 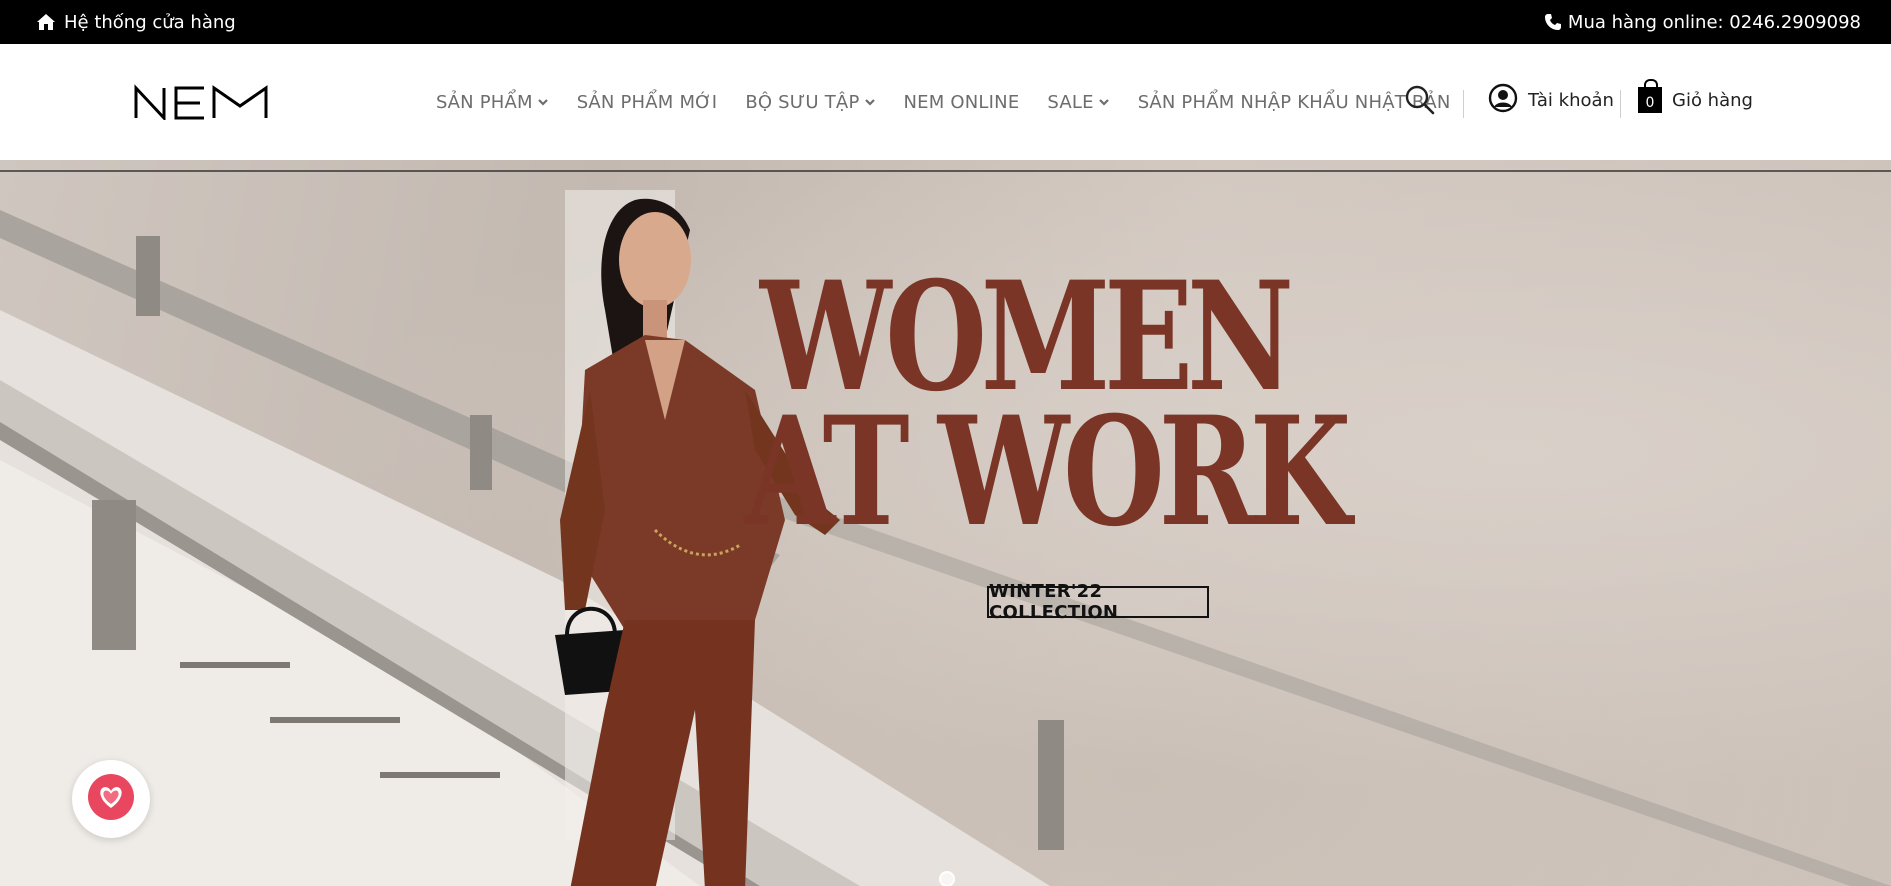 I want to click on cart-label: Giỏ hàng, so click(x=1712, y=100).